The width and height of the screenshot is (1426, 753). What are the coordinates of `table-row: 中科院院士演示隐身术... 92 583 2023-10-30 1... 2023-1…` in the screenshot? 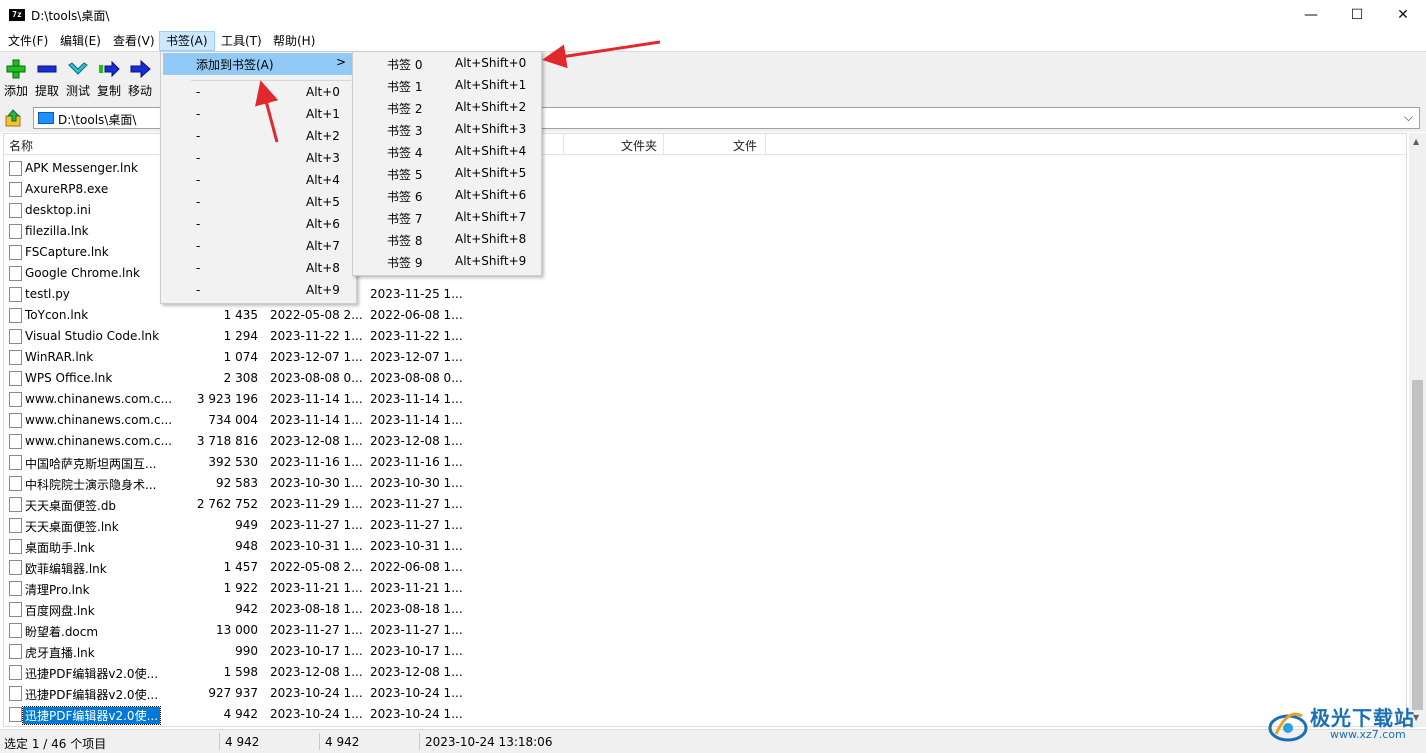 It's located at (234, 483).